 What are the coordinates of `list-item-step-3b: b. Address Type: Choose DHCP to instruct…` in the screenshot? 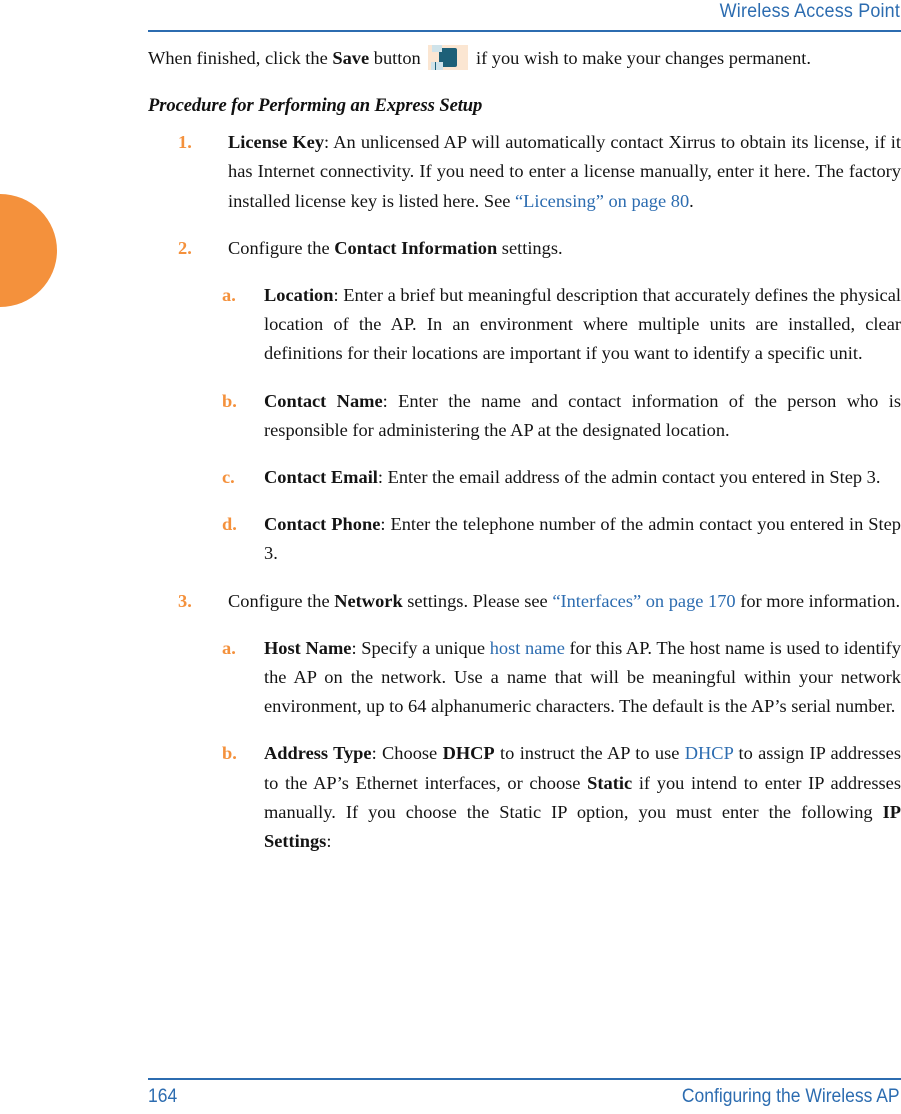 It's located at (524, 797).